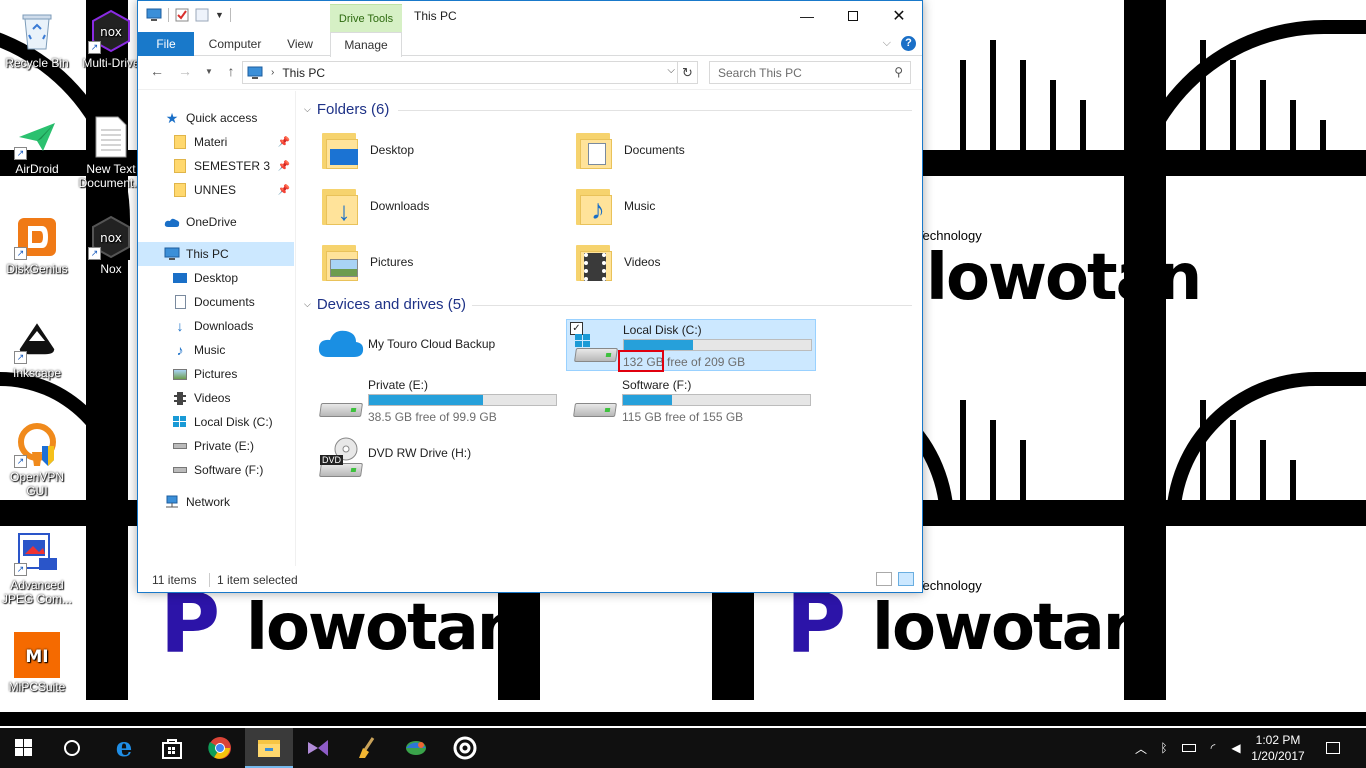 This screenshot has width=1366, height=768. Describe the element at coordinates (443, 150) in the screenshot. I see `folder-desktop: Desktop` at that location.